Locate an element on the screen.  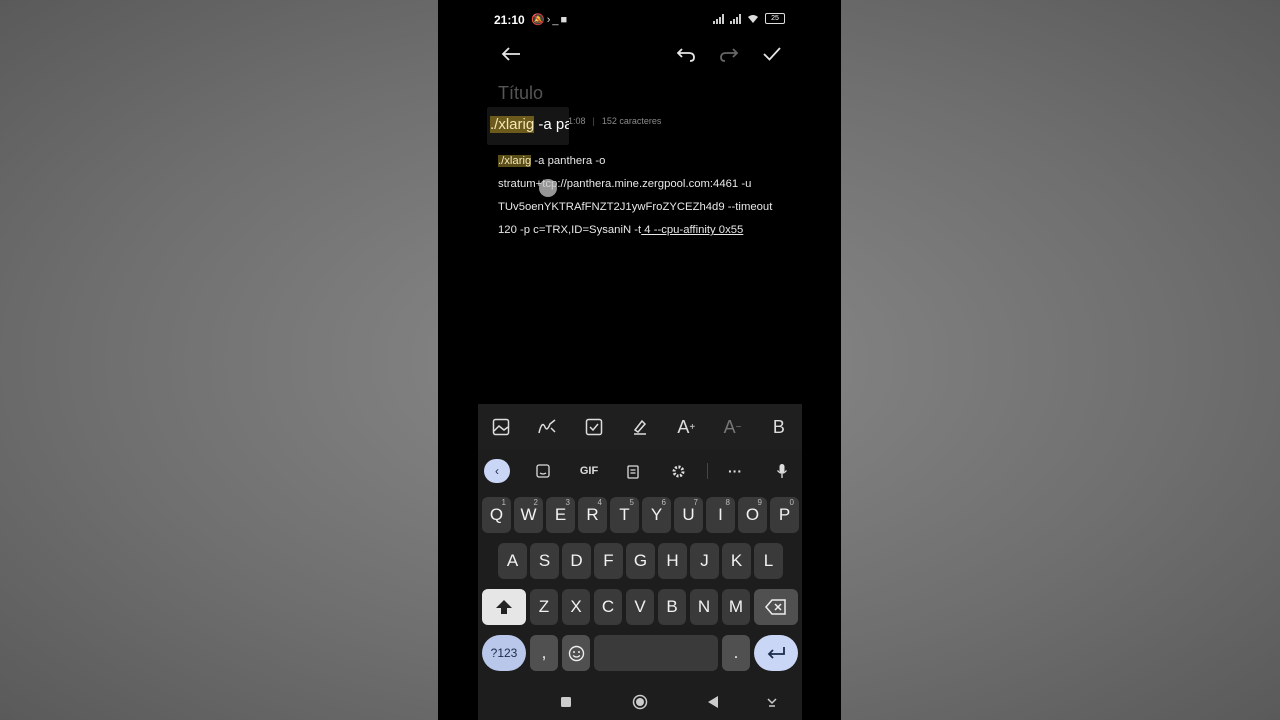
spacebar is located at coordinates (656, 653).